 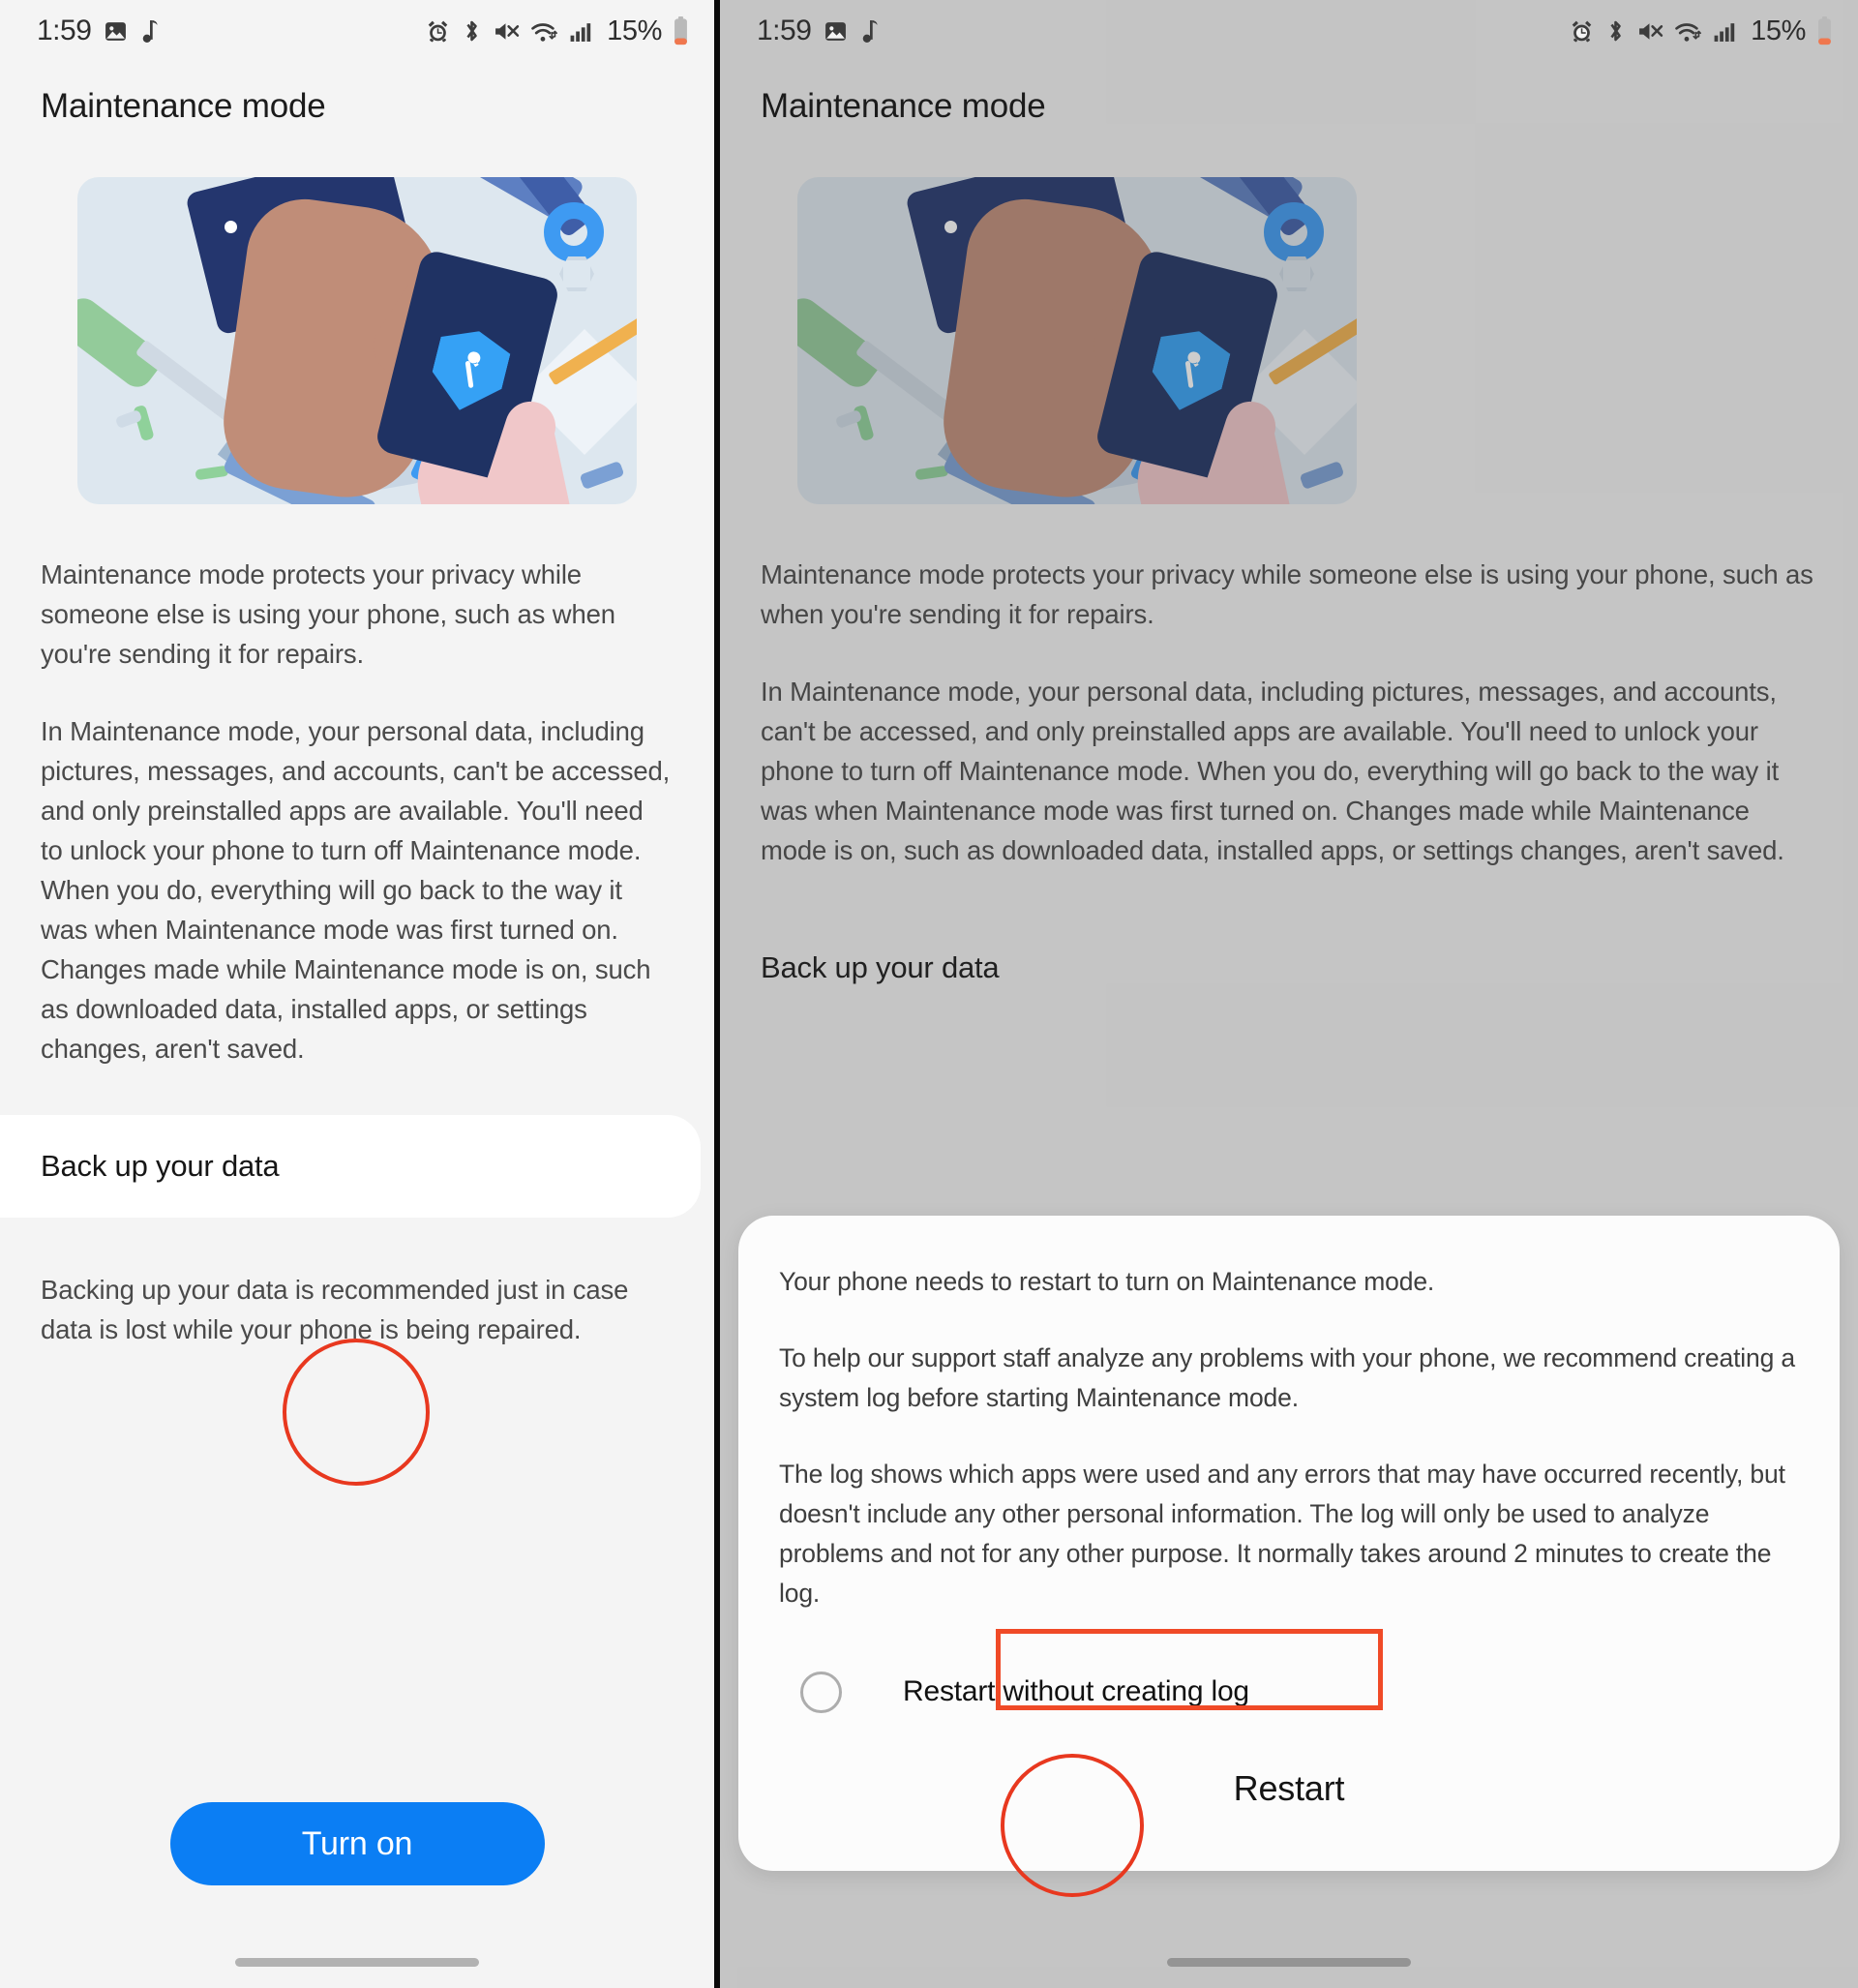 I want to click on restart-without-log-label: Restart without creating log, so click(x=1076, y=1691).